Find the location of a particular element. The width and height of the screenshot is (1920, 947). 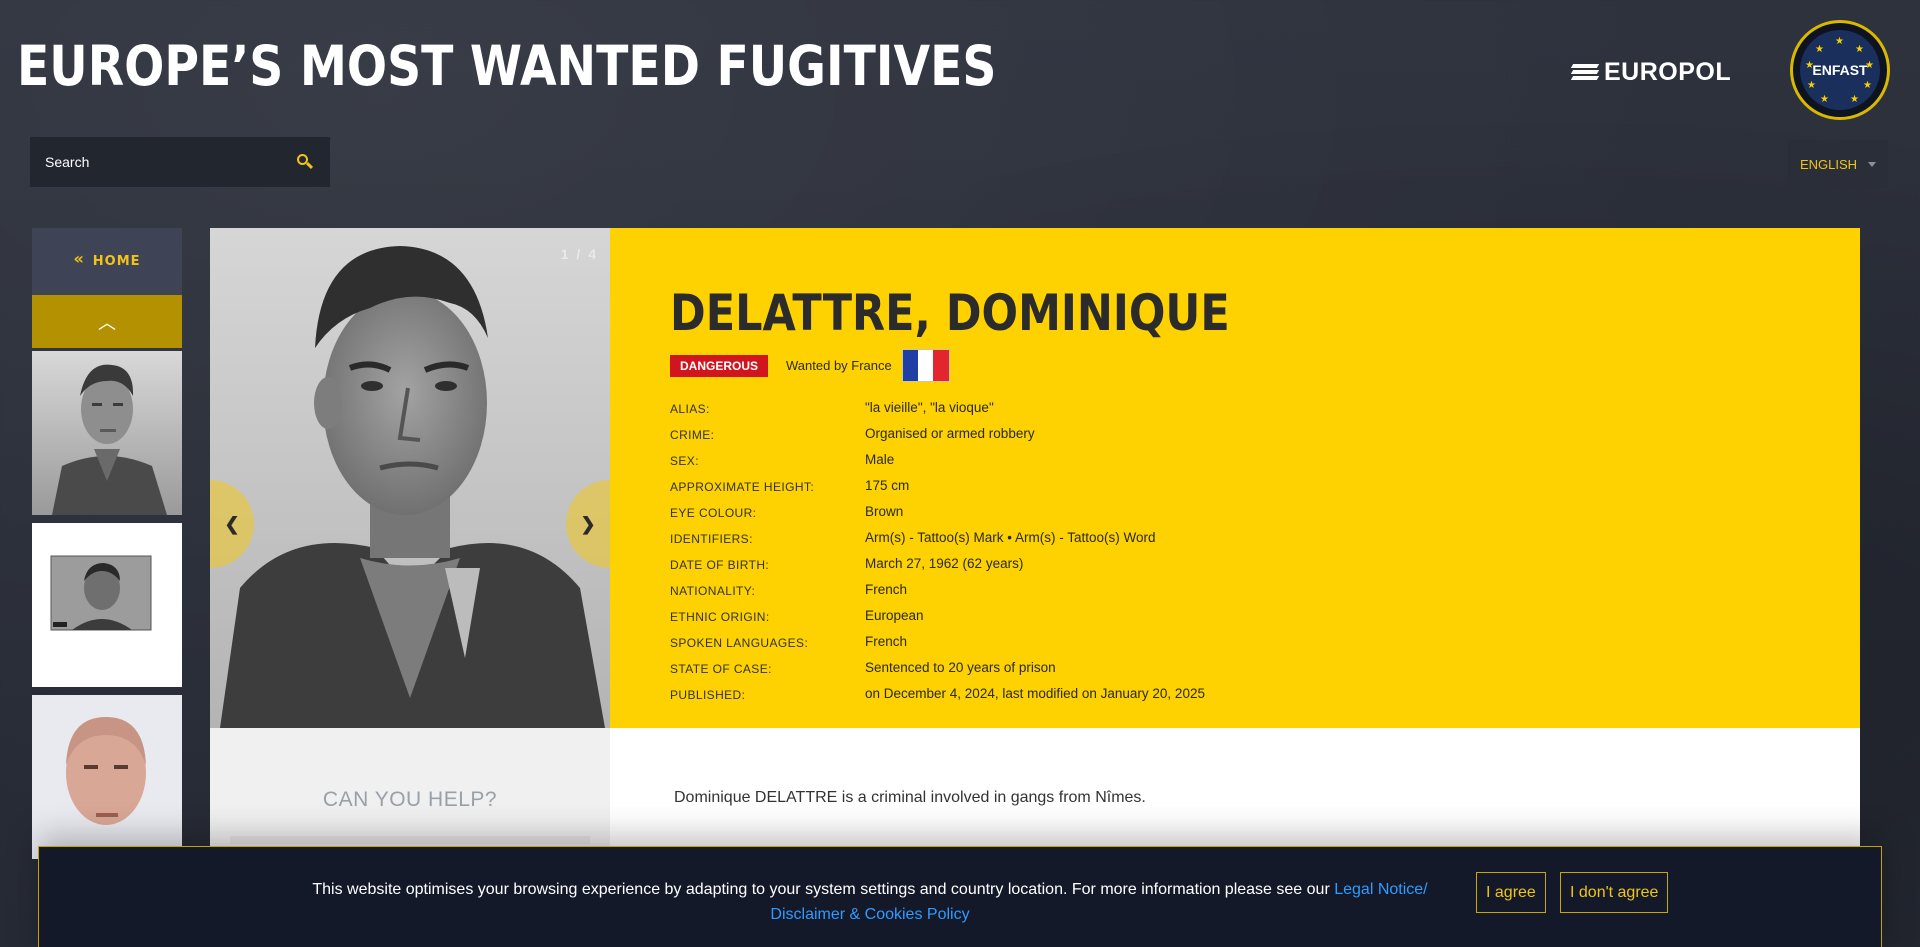

home-button: « HOME is located at coordinates (107, 261).